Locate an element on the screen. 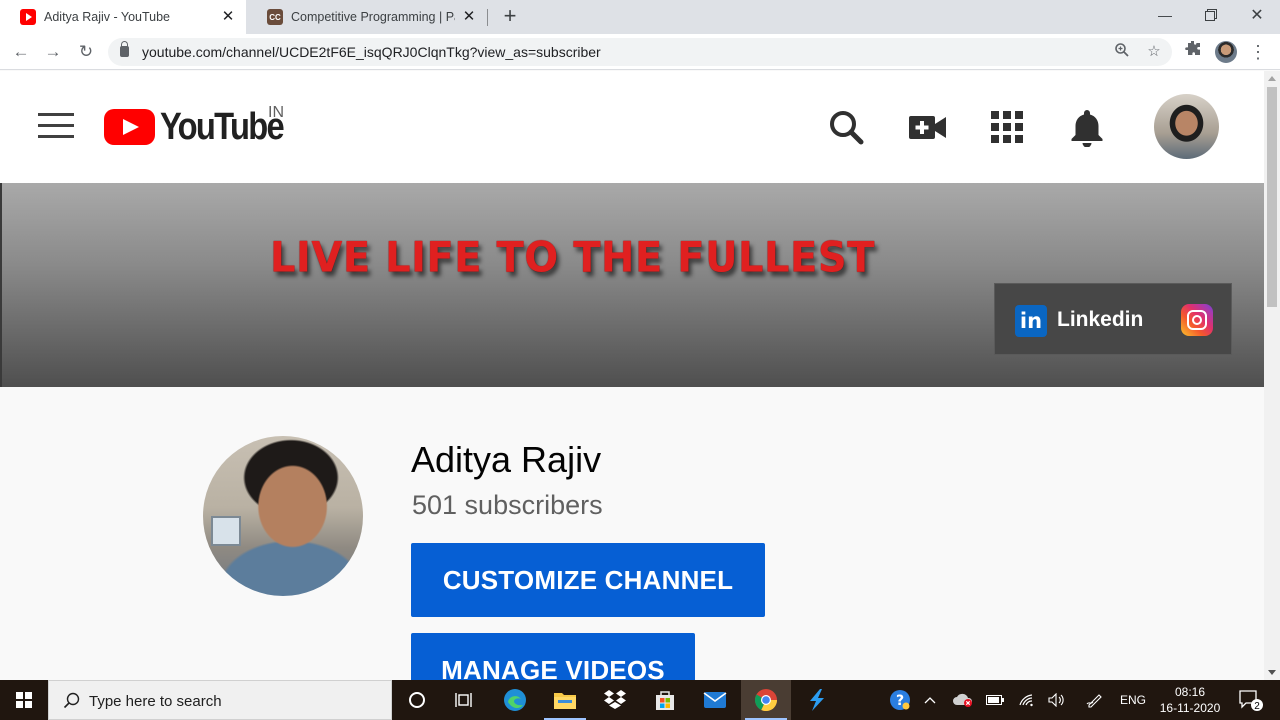  tab-youtube: Aditya Rajiv - YouTube ✕ is located at coordinates (123, 17).